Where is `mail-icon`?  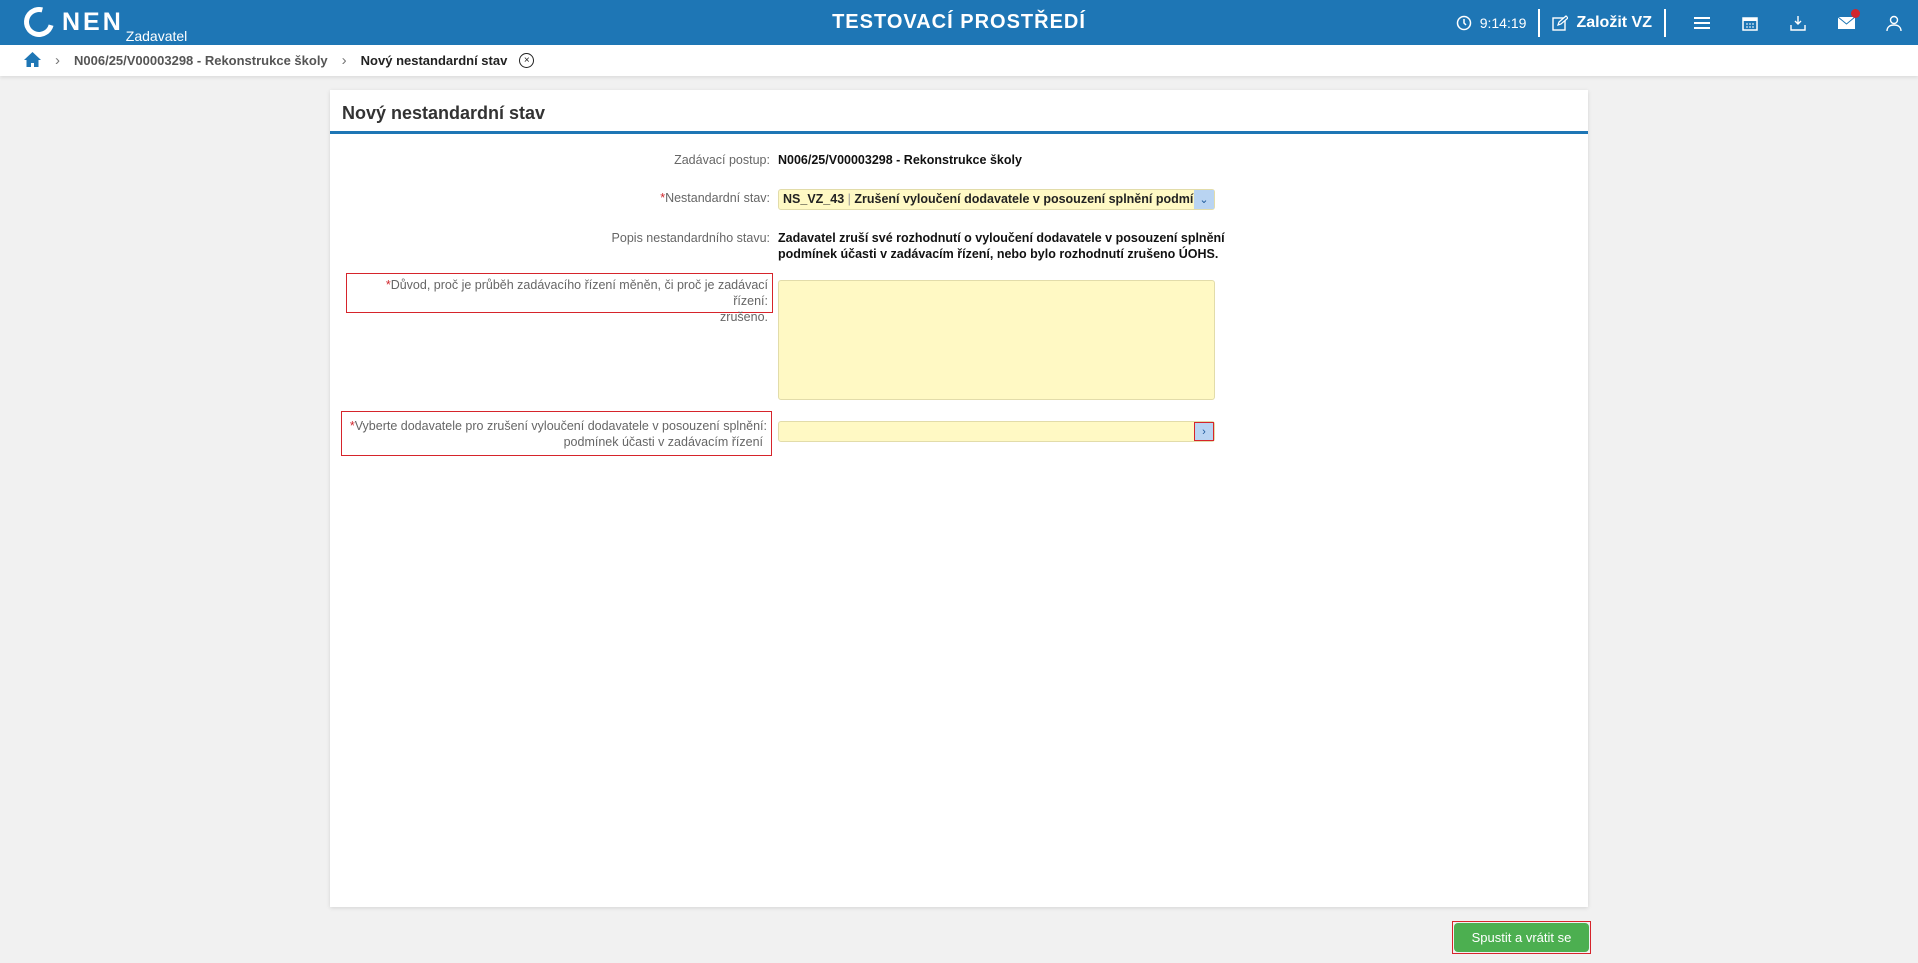 mail-icon is located at coordinates (1846, 22).